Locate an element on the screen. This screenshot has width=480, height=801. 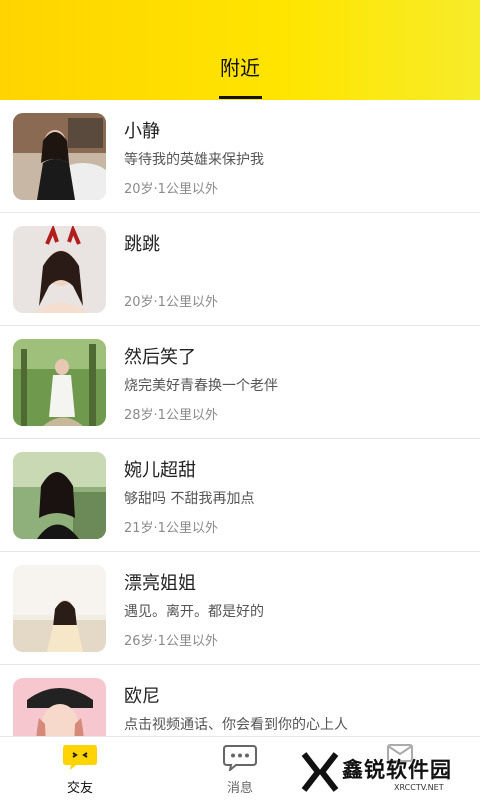
tab-messages-label: 消息 is located at coordinates (239, 788).